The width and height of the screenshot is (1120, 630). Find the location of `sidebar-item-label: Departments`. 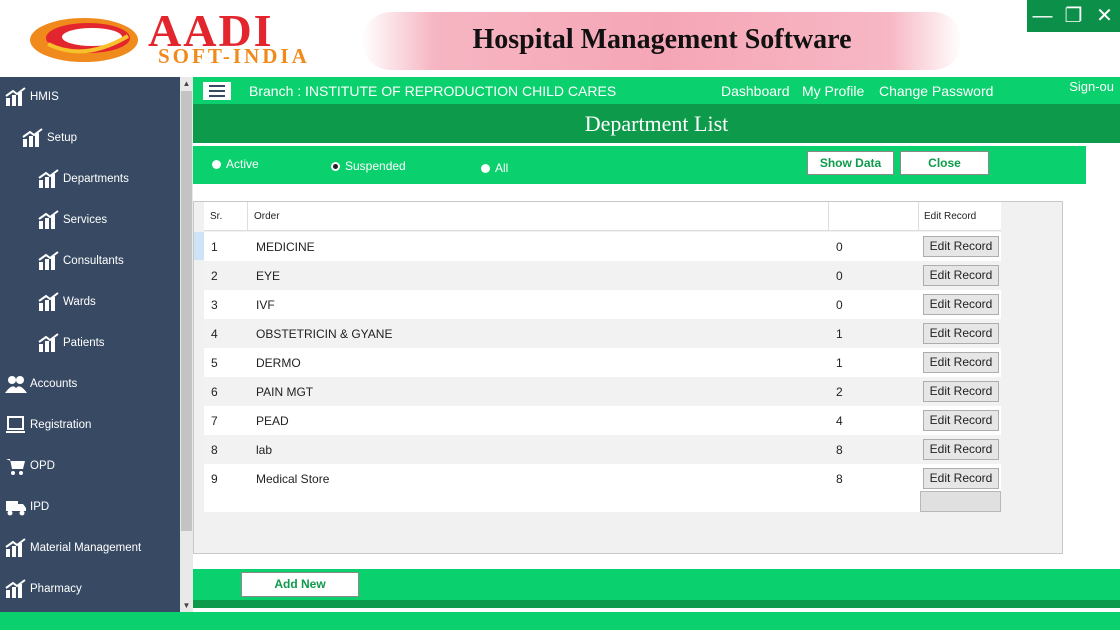

sidebar-item-label: Departments is located at coordinates (96, 179).